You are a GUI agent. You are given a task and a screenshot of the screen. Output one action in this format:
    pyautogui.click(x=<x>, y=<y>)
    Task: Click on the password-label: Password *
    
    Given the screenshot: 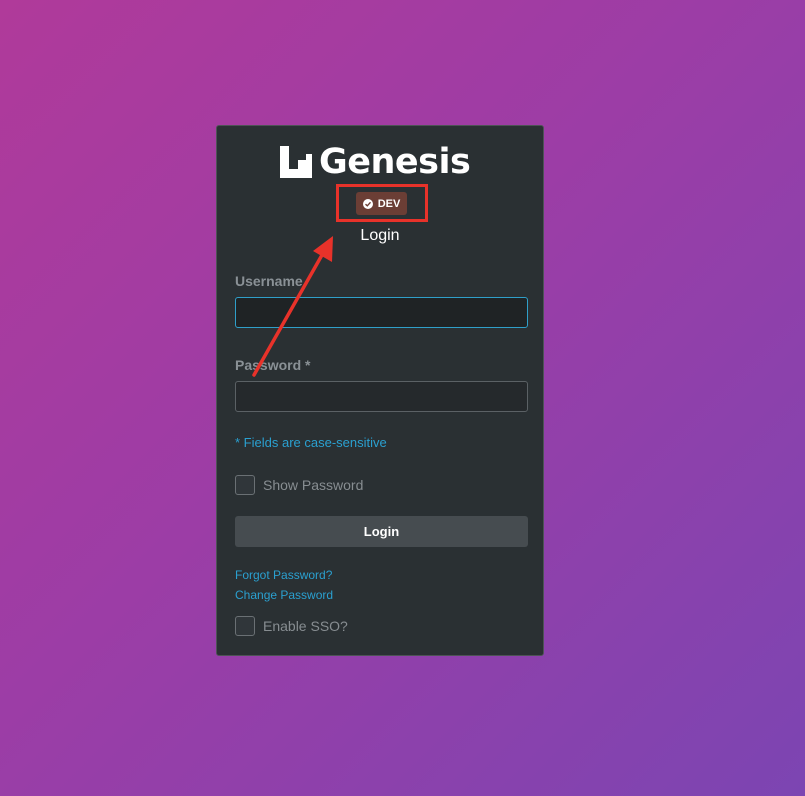 What is the action you would take?
    pyautogui.click(x=273, y=365)
    